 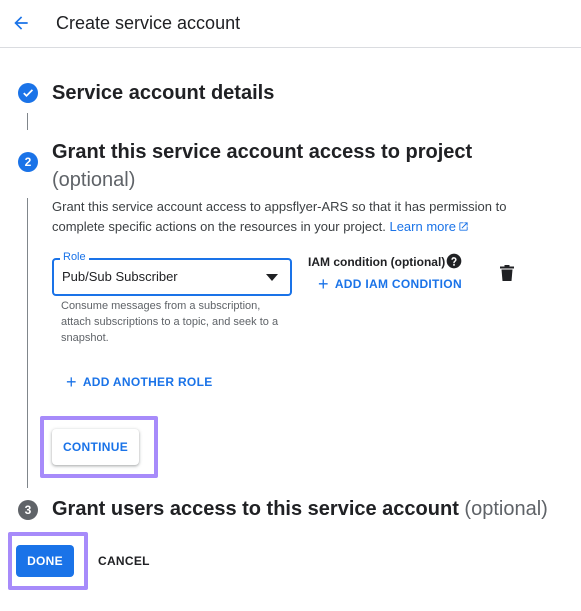 I want to click on add-another-role-button: + ADD ANOTHER ROLE, so click(x=139, y=382).